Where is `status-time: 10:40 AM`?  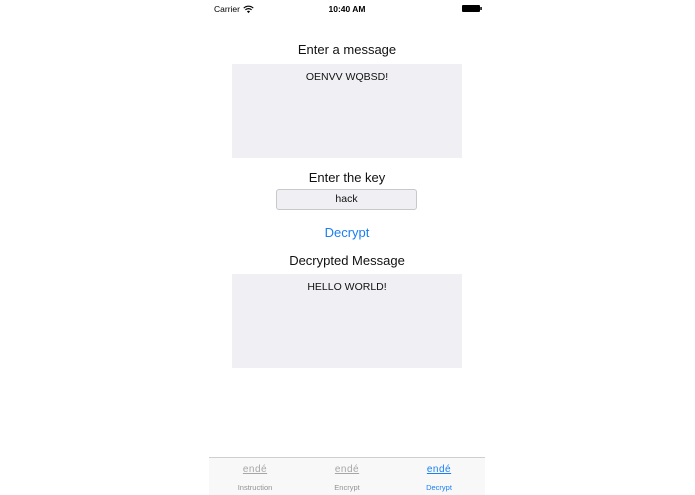
status-time: 10:40 AM is located at coordinates (347, 9).